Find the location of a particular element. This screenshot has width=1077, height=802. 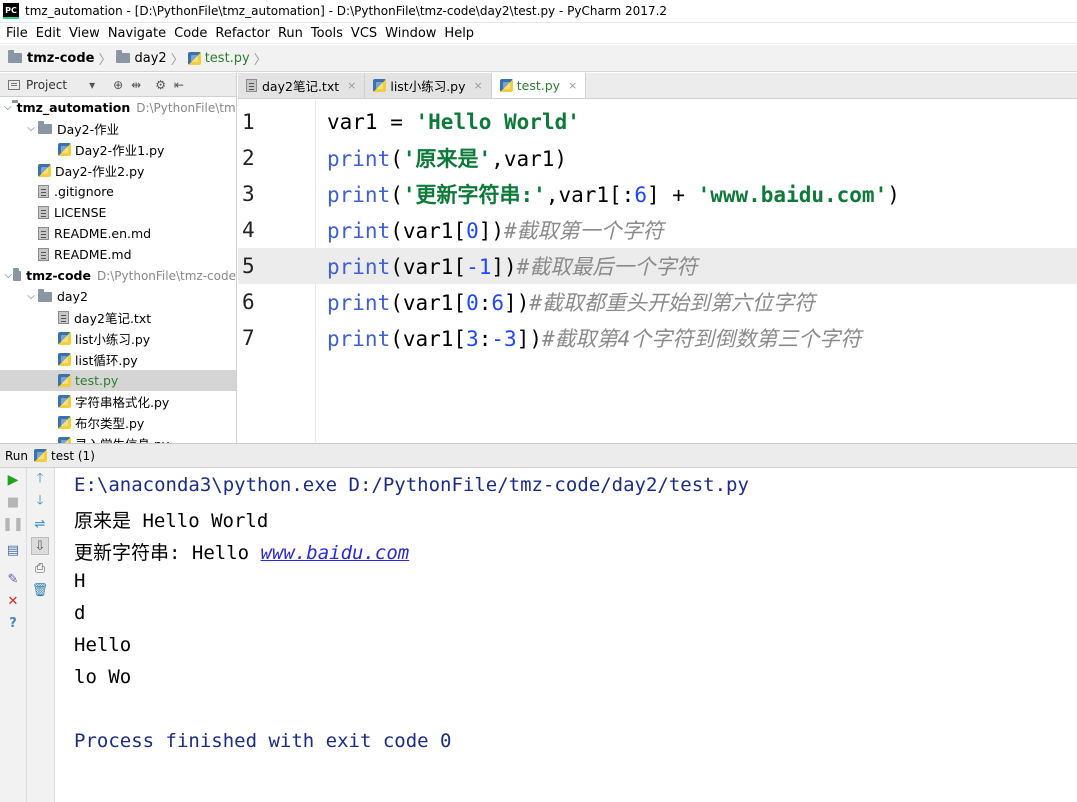

tree-item-path: D:\PythonFile\tmz_automation is located at coordinates (186, 107).